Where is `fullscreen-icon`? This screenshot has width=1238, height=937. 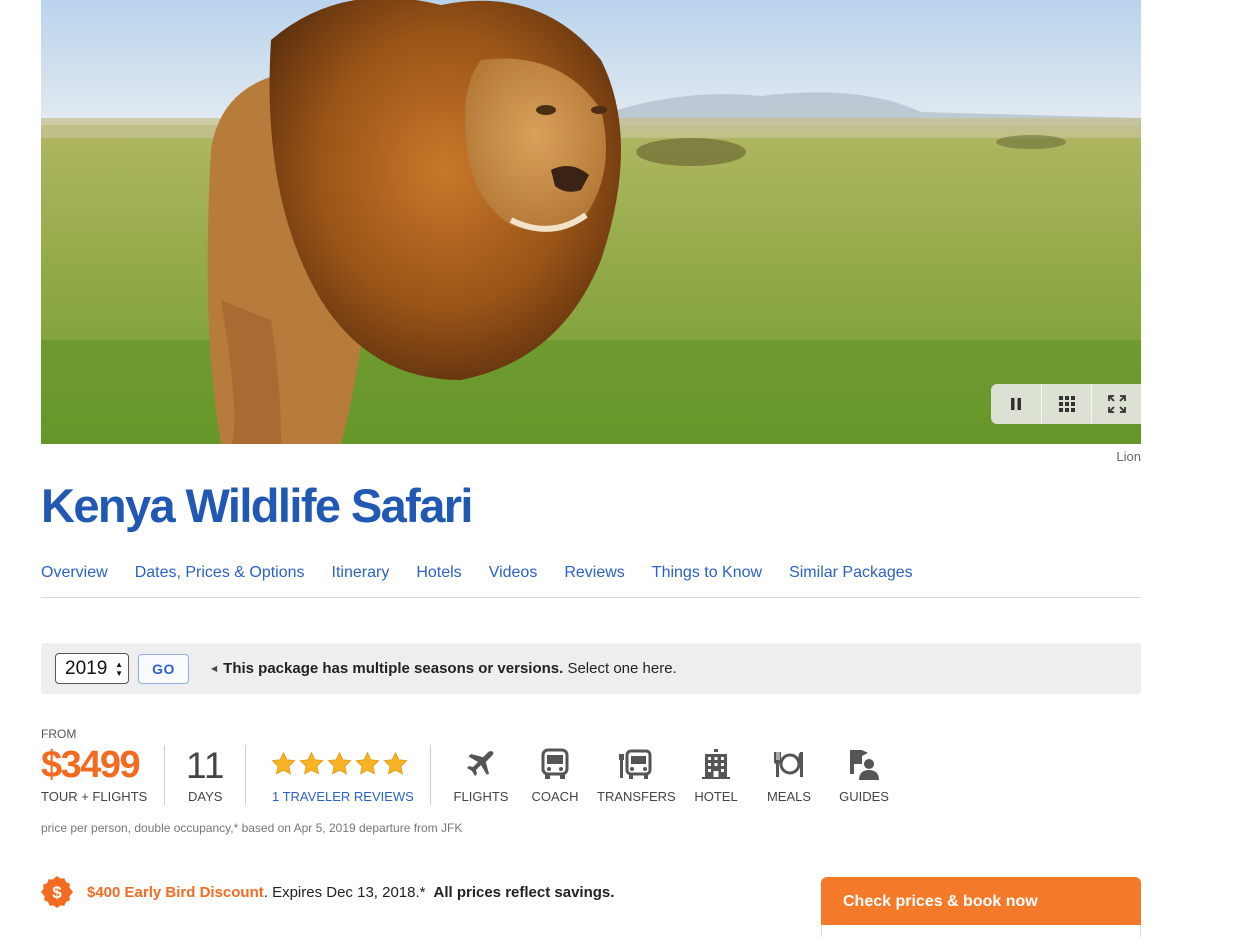 fullscreen-icon is located at coordinates (1116, 404).